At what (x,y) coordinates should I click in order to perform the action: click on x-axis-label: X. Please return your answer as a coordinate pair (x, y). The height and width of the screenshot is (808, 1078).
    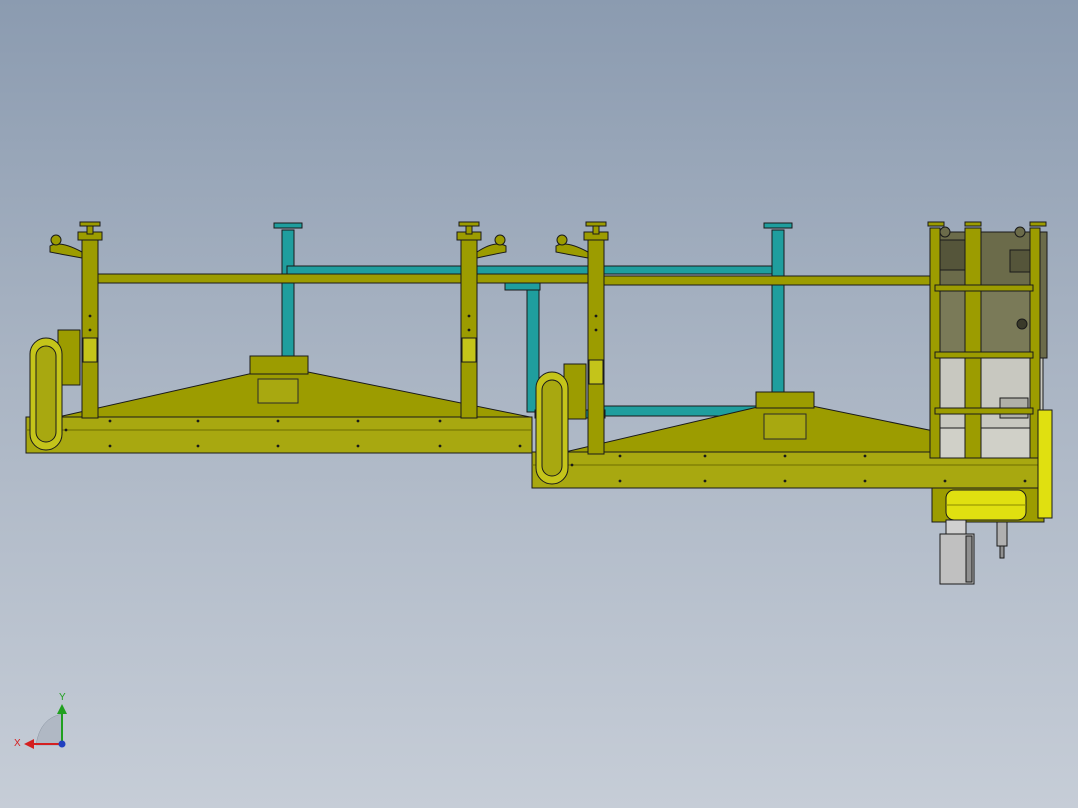
    Looking at the image, I should click on (17, 743).